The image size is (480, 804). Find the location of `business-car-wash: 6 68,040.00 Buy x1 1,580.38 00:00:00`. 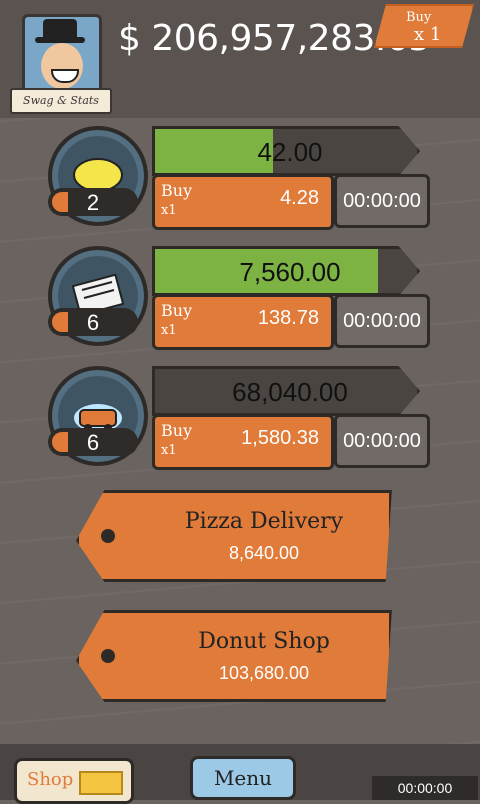

business-car-wash: 6 68,040.00 Buy x1 1,580.38 00:00:00 is located at coordinates (239, 418).